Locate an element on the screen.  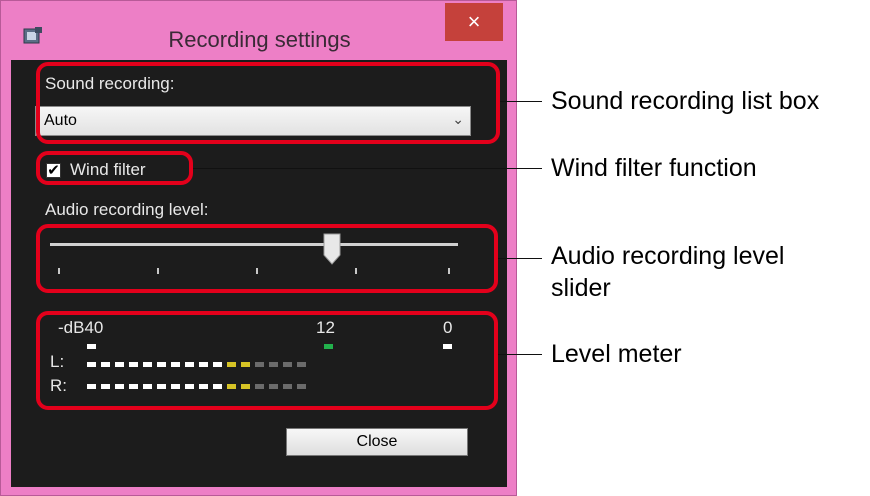
highlight-wind-filter is located at coordinates (114, 168).